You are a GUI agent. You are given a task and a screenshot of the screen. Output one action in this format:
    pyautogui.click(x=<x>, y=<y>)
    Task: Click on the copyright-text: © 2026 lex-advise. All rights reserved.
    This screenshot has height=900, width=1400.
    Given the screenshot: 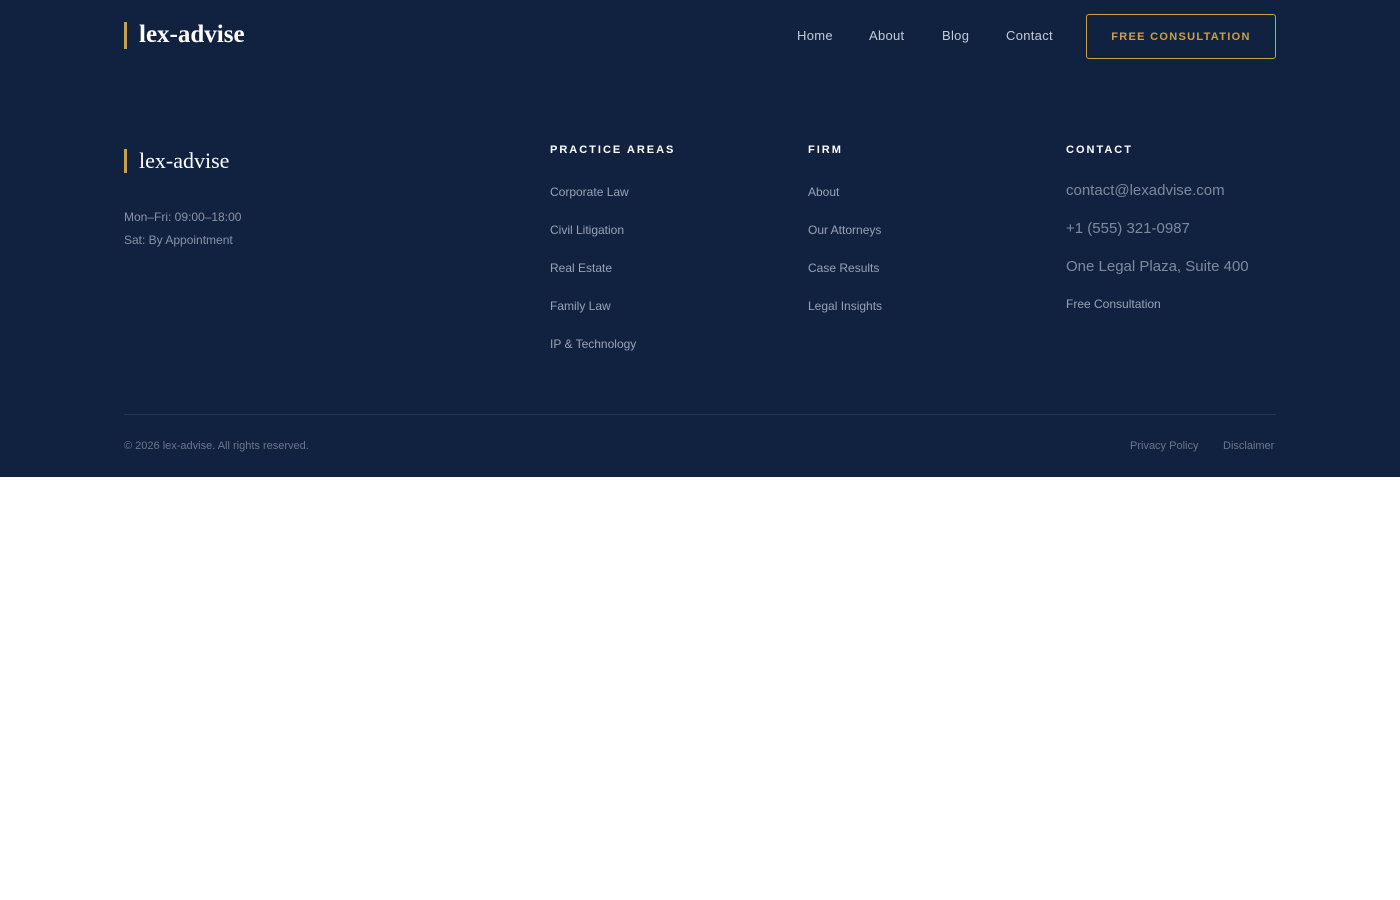 What is the action you would take?
    pyautogui.click(x=216, y=446)
    